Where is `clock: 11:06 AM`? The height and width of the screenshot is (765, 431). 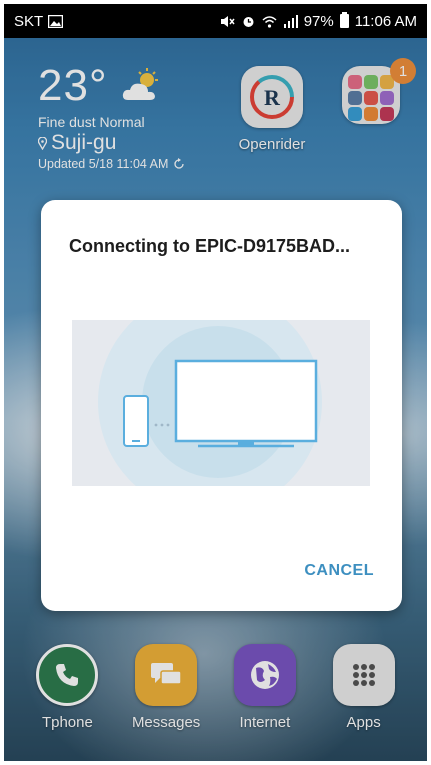
clock: 11:06 AM is located at coordinates (385, 21).